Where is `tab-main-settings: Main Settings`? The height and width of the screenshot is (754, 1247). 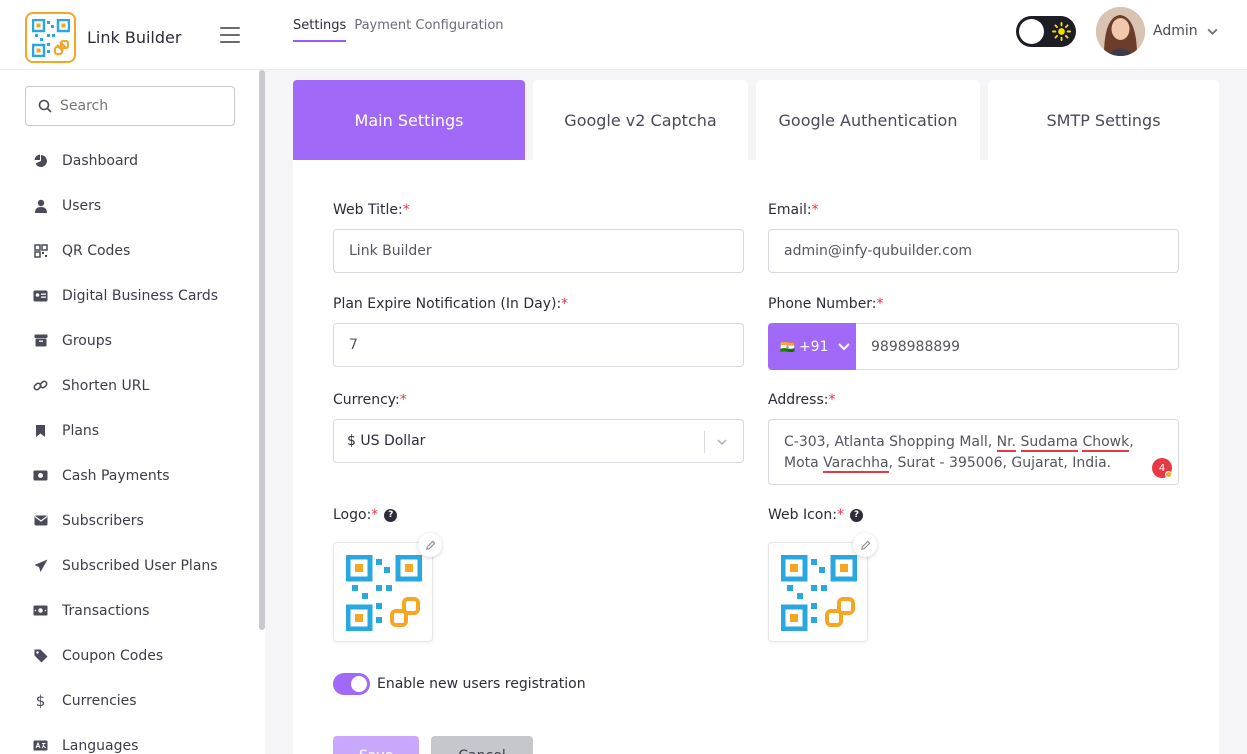
tab-main-settings: Main Settings is located at coordinates (409, 120).